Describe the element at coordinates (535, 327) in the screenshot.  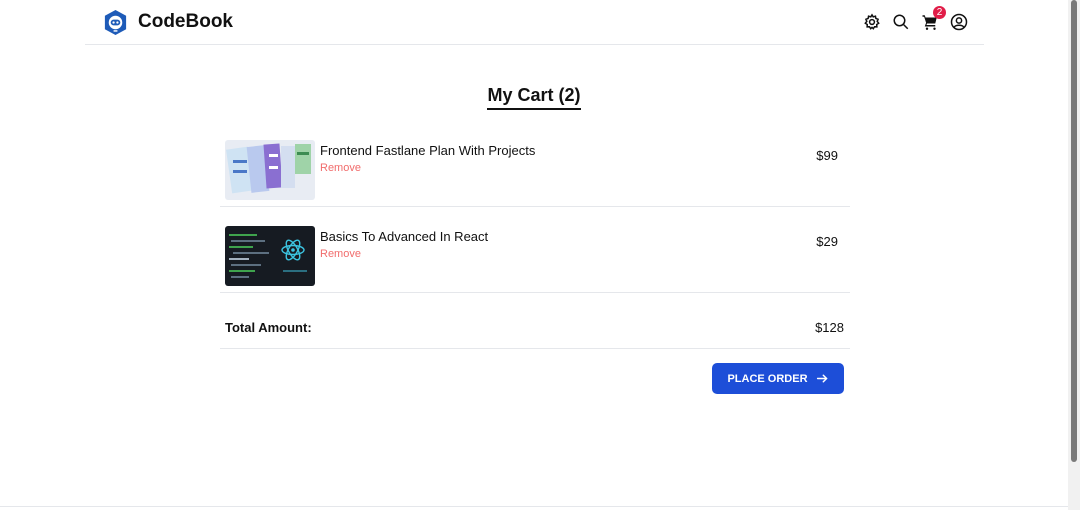
I see `total-row: Total Amount: $128` at that location.